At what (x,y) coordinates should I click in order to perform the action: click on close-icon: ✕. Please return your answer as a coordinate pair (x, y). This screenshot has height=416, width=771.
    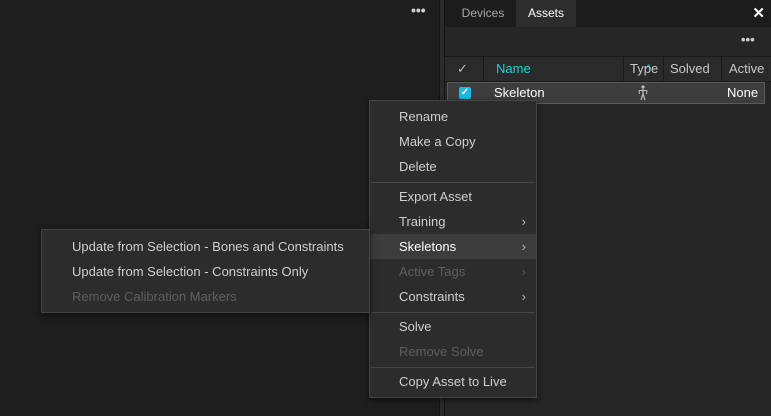
    Looking at the image, I should click on (758, 13).